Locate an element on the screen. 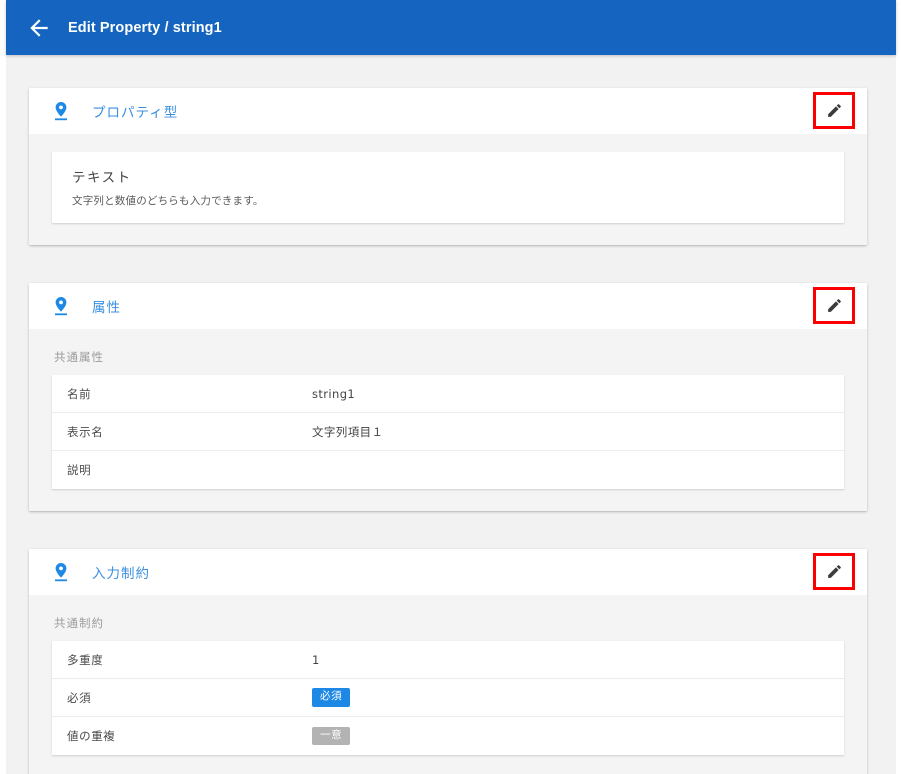 The image size is (902, 774). row-label: 必須 is located at coordinates (79, 697).